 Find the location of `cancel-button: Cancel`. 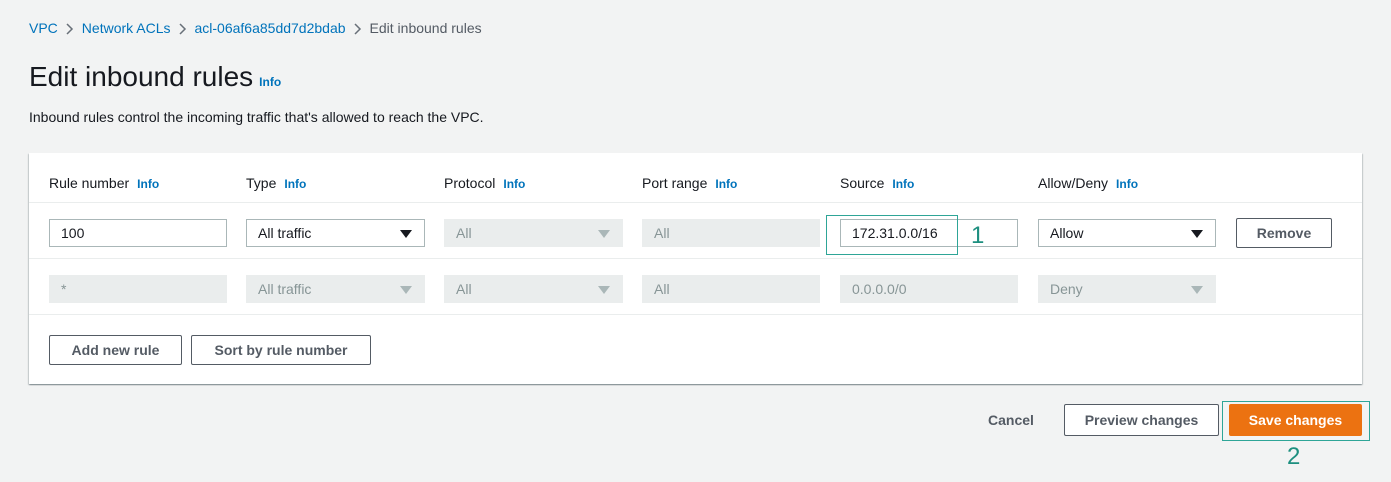

cancel-button: Cancel is located at coordinates (1011, 420).